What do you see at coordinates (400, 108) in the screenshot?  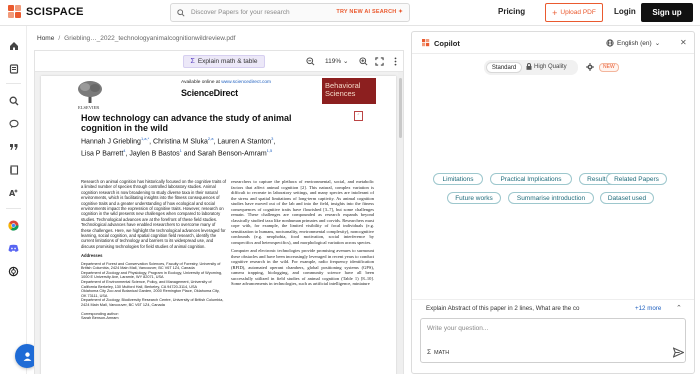 I see `pdf-scroll-thumb` at bounding box center [400, 108].